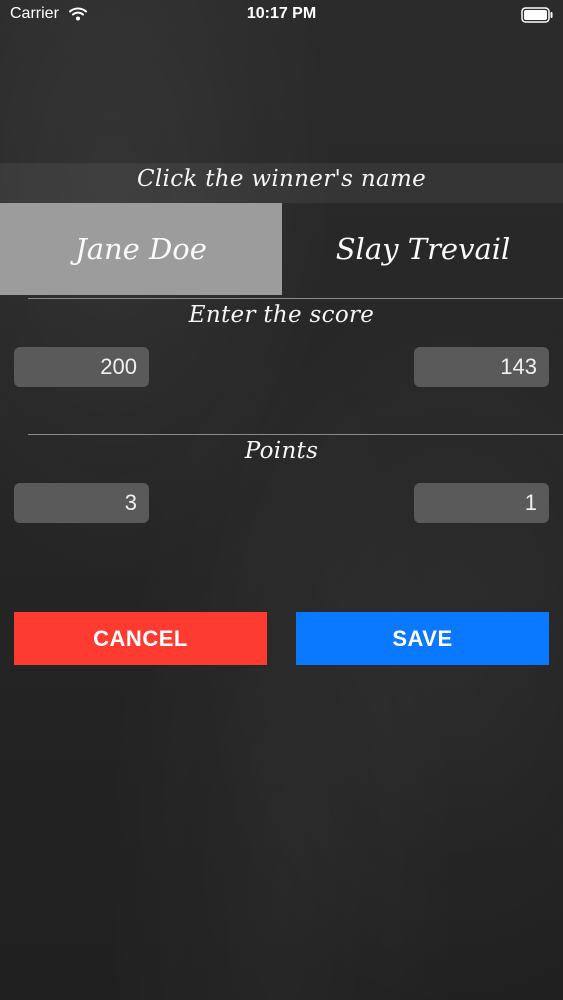 The height and width of the screenshot is (1000, 563). I want to click on winner-section-title: Click the winner's name, so click(281, 179).